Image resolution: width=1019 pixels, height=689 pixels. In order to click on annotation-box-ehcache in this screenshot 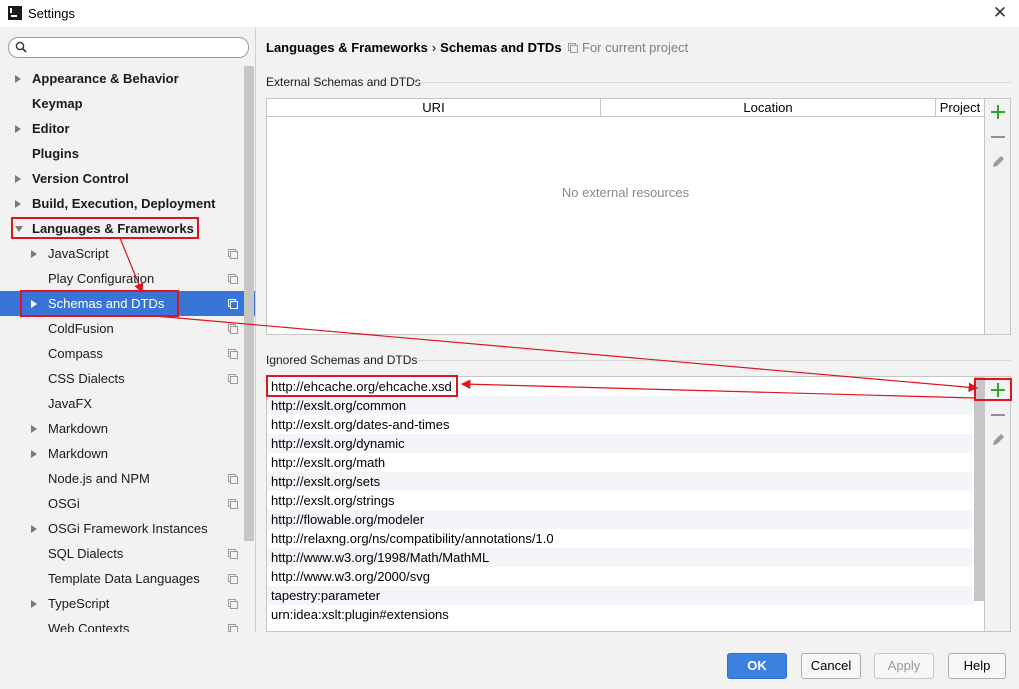, I will do `click(362, 386)`.